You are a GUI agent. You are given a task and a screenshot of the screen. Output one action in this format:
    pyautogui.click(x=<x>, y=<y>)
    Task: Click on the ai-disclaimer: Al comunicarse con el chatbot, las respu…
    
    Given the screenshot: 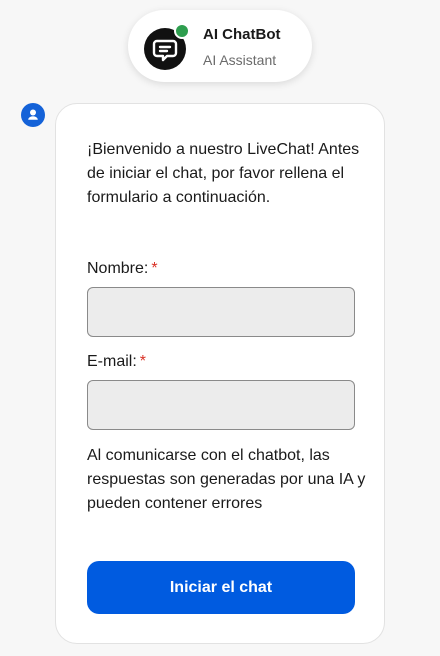 What is the action you would take?
    pyautogui.click(x=226, y=479)
    